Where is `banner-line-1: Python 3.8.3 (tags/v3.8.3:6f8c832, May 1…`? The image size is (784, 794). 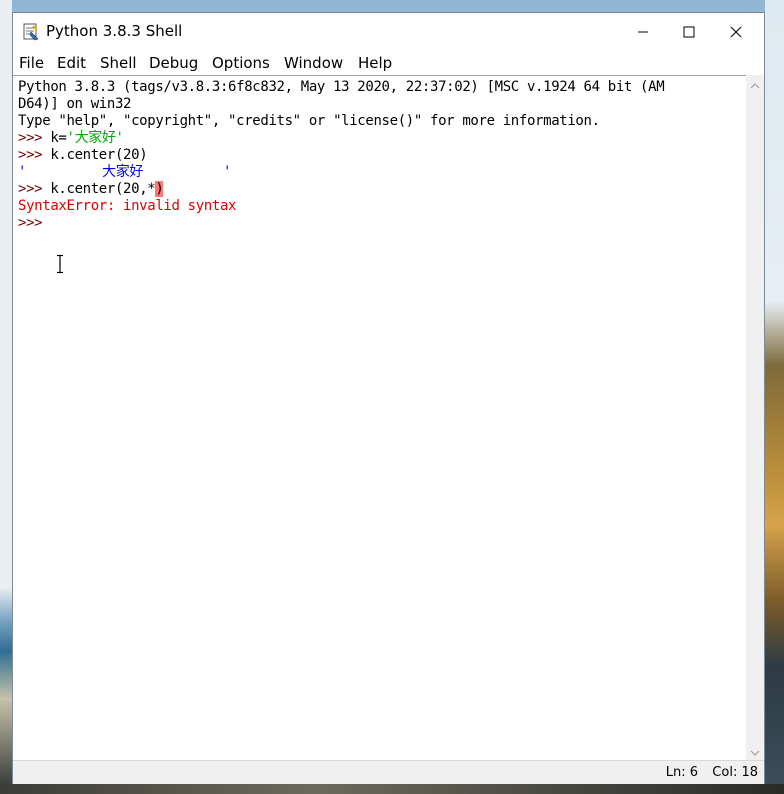
banner-line-1: Python 3.8.3 (tags/v3.8.3:6f8c832, May 1… is located at coordinates (341, 87).